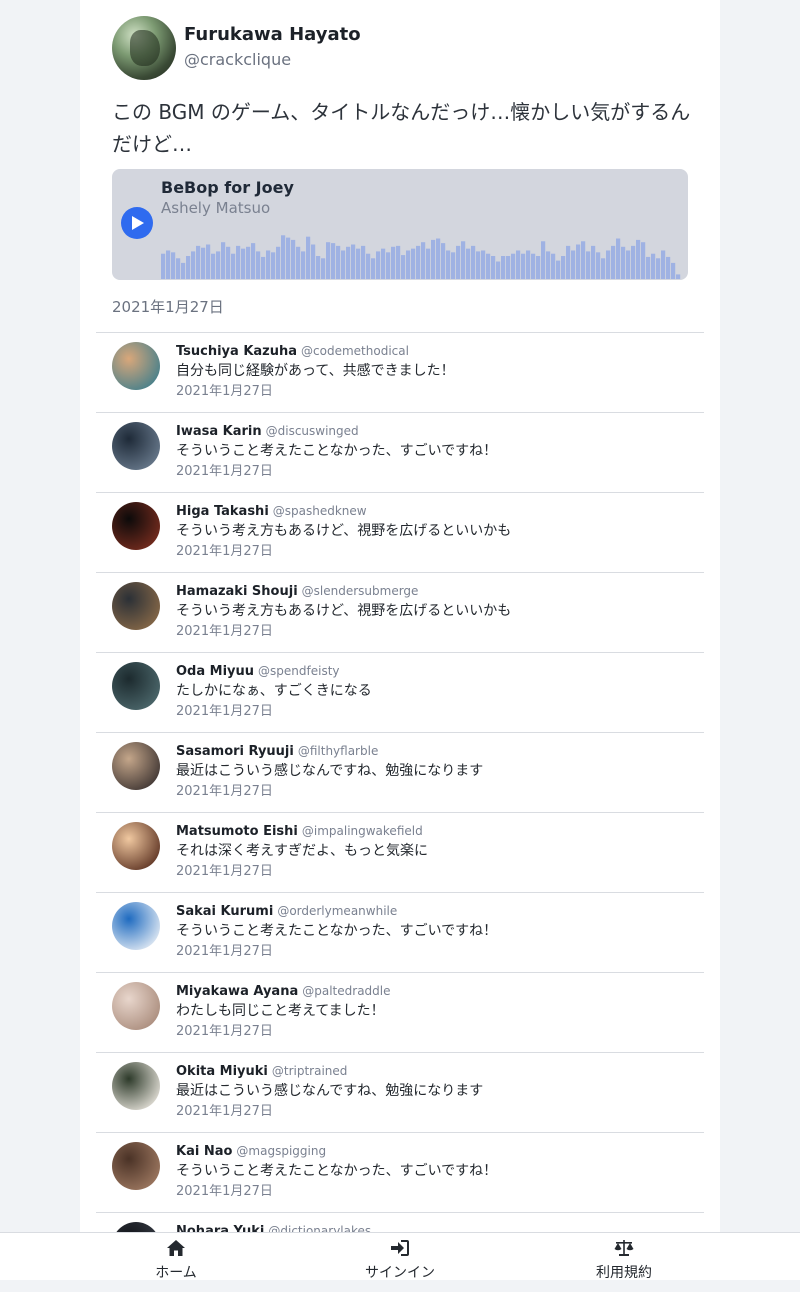 The height and width of the screenshot is (1292, 800). I want to click on reply-text: そういう考え方もあるけど、視野を広げるといいかも, so click(344, 531).